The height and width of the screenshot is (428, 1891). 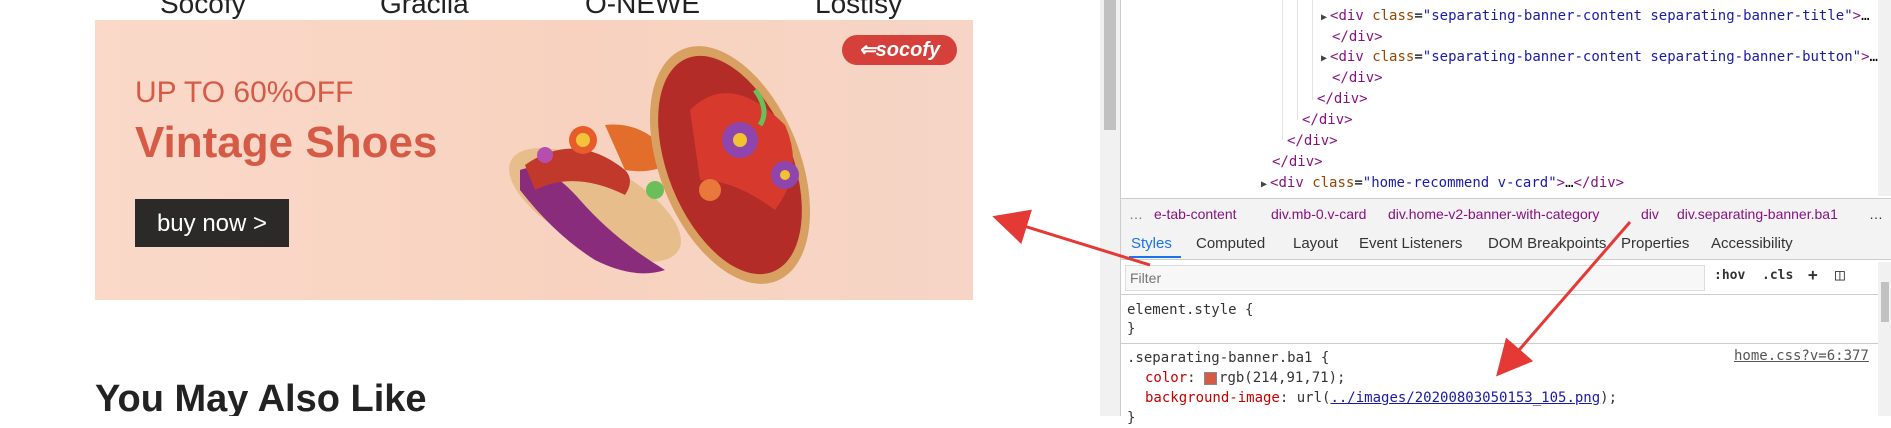 What do you see at coordinates (1840, 274) in the screenshot?
I see `toggle-sidebar-icon: ◫` at bounding box center [1840, 274].